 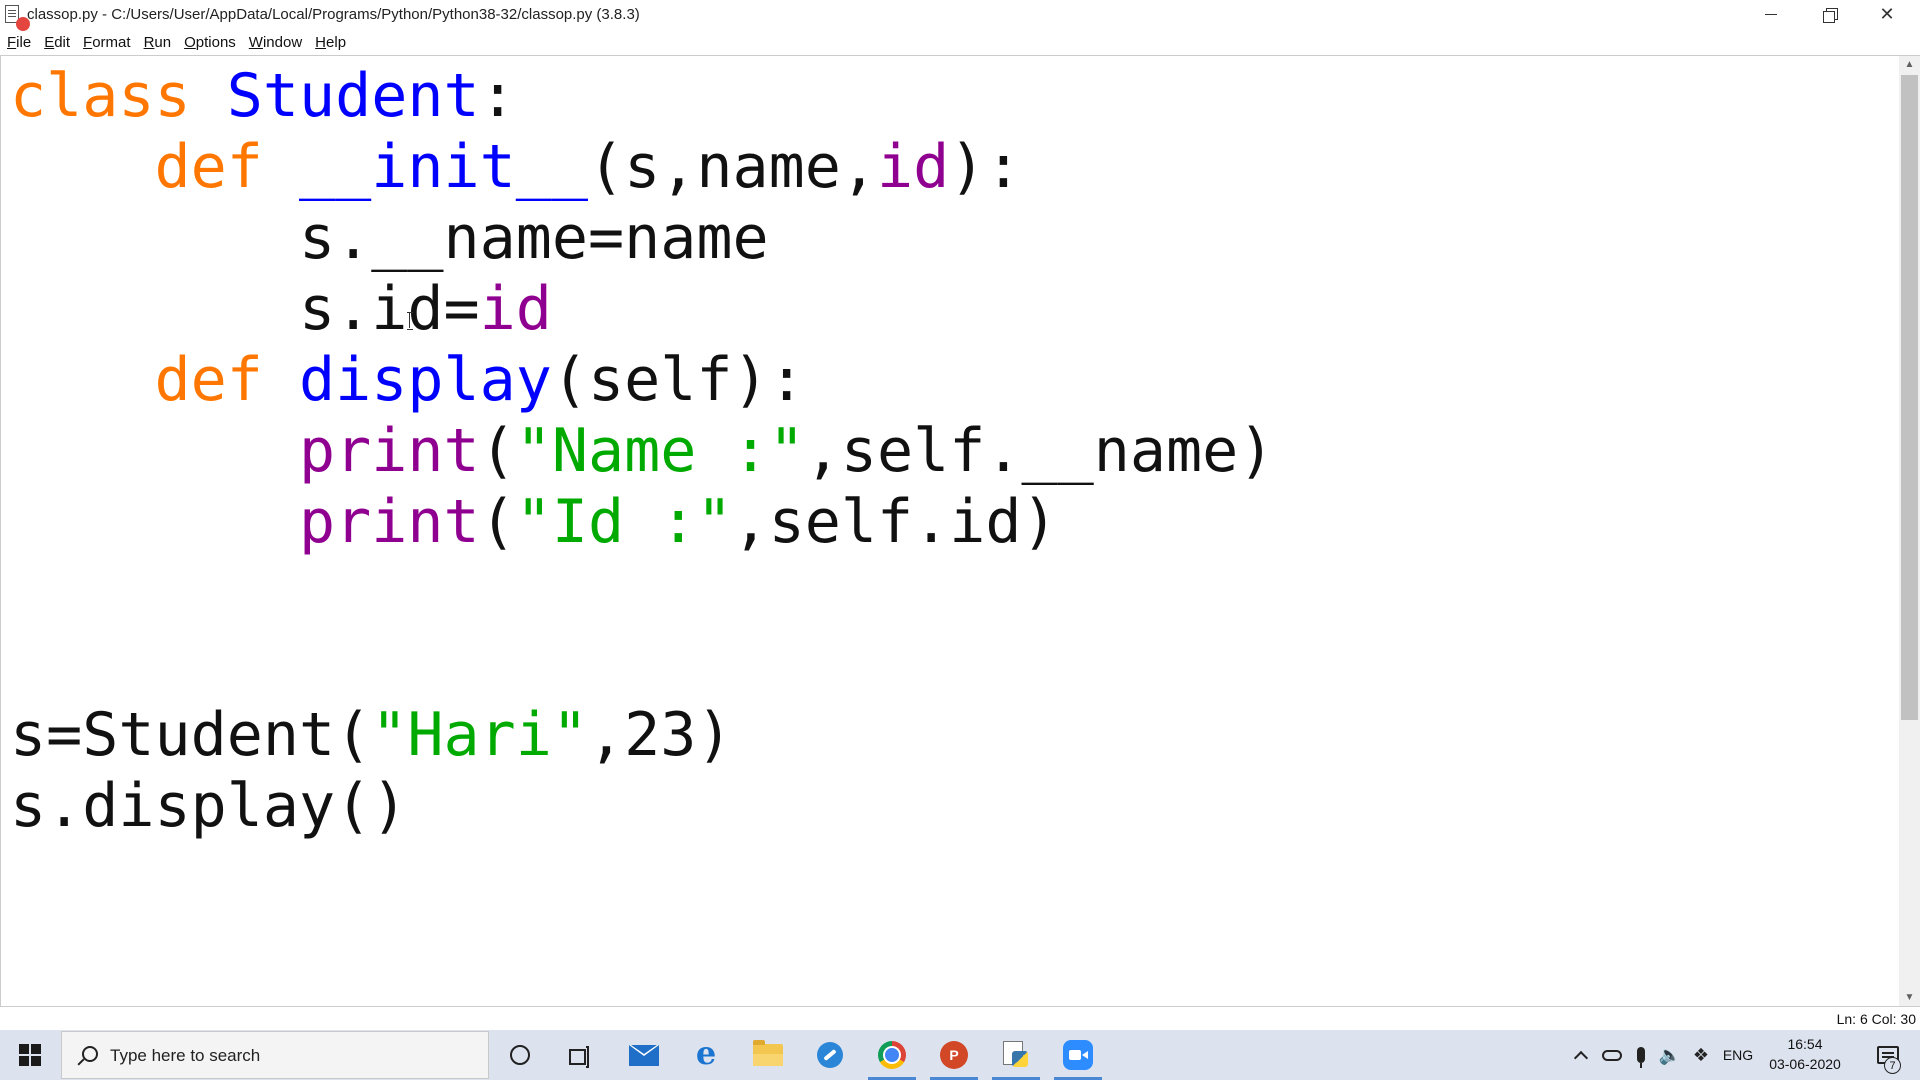 I want to click on code-line-3: s.__name=name, so click(x=642, y=238).